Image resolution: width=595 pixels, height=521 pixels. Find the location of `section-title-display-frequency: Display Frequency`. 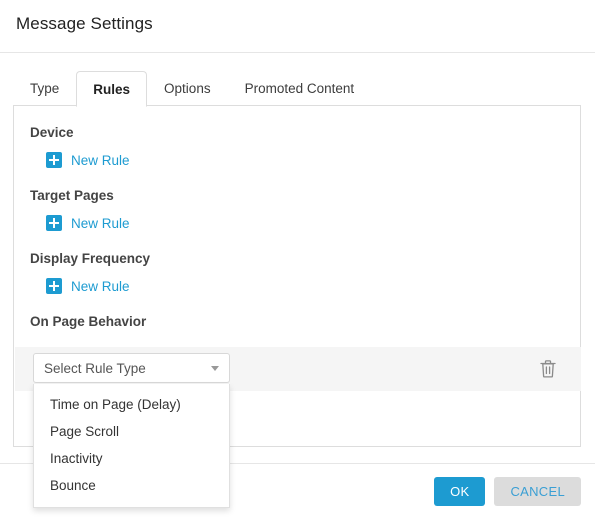

section-title-display-frequency: Display Frequency is located at coordinates (90, 258).